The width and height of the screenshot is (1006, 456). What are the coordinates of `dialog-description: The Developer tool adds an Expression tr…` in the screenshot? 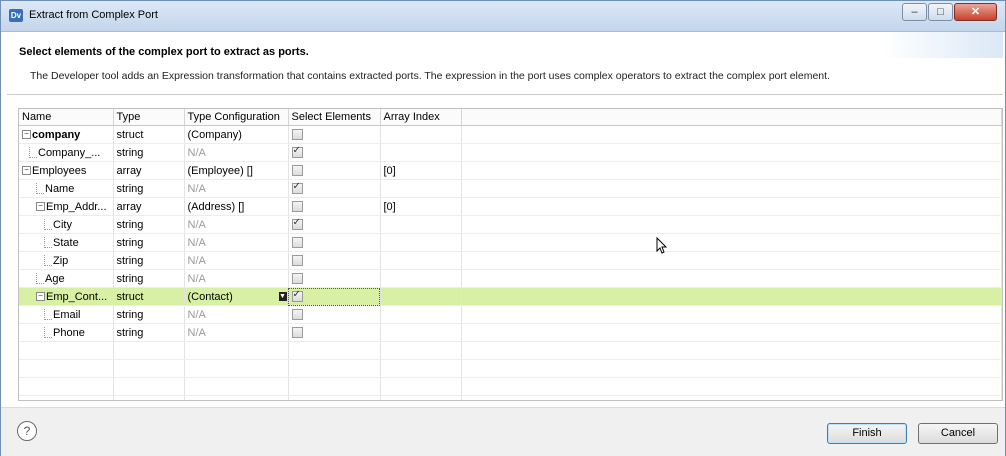 It's located at (430, 76).